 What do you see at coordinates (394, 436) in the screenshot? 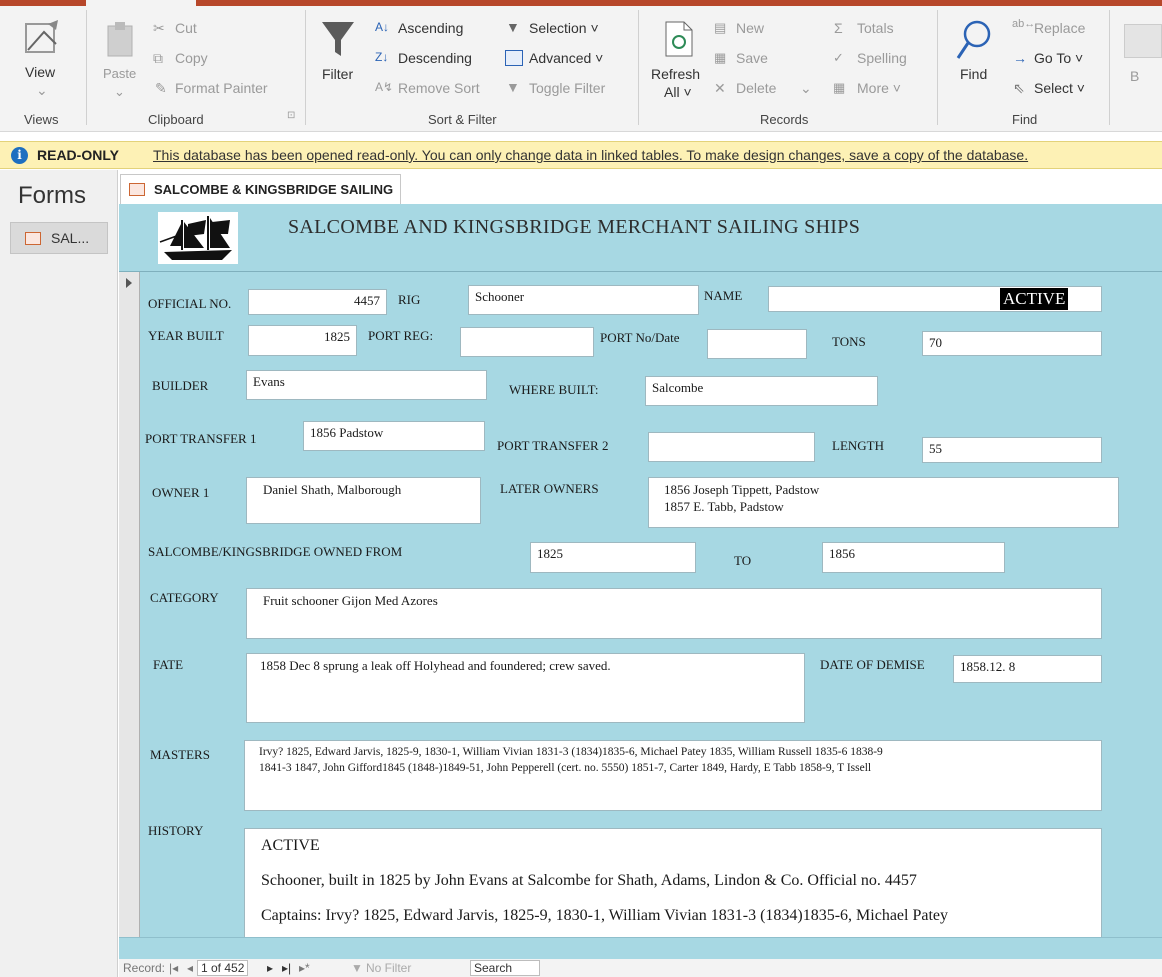
I see `field-port-transfer-1: 1856 Padstow` at bounding box center [394, 436].